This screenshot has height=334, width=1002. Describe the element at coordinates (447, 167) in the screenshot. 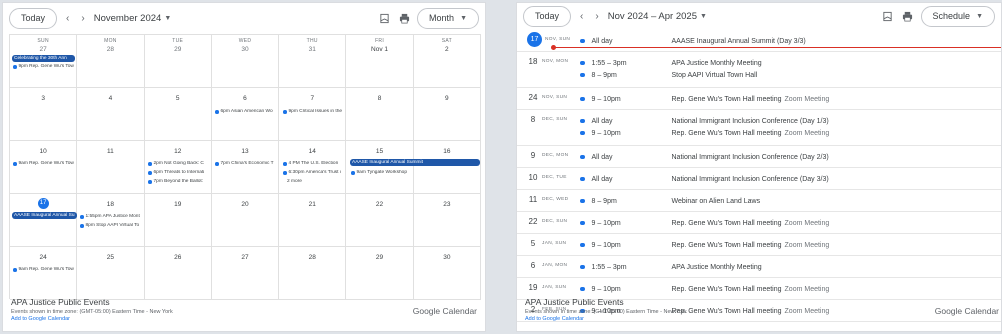

I see `day-cell: 16` at that location.